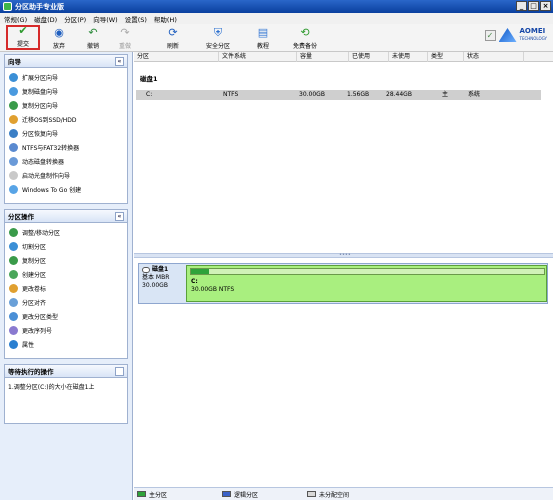 Image resolution: width=553 pixels, height=500 pixels. I want to click on pending-toggle, so click(119, 371).